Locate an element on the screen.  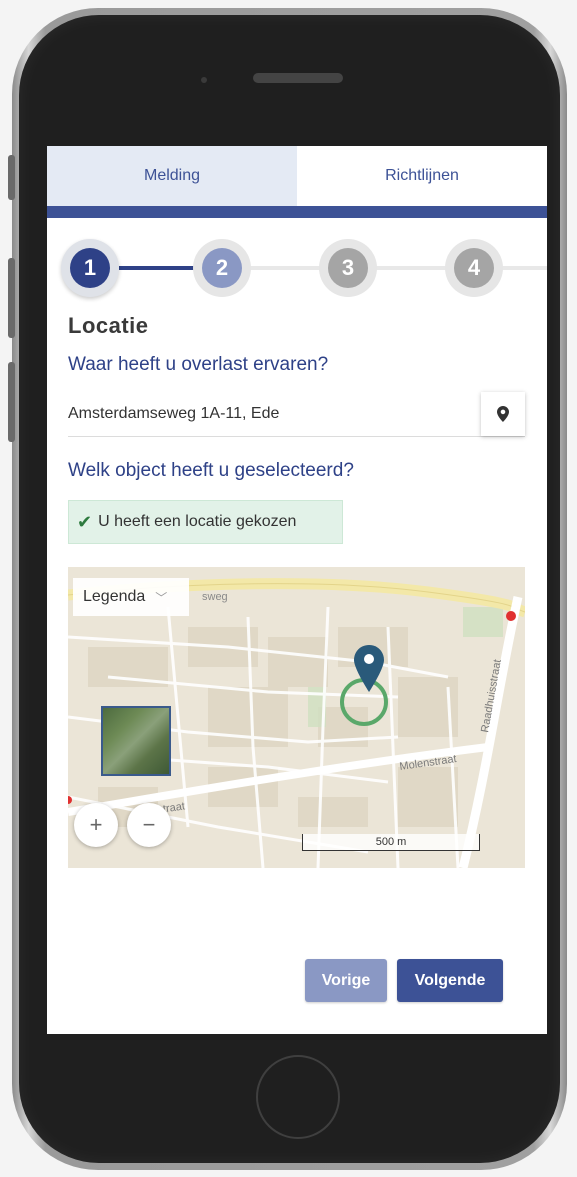
tab-melding-label: Melding is located at coordinates (172, 175).